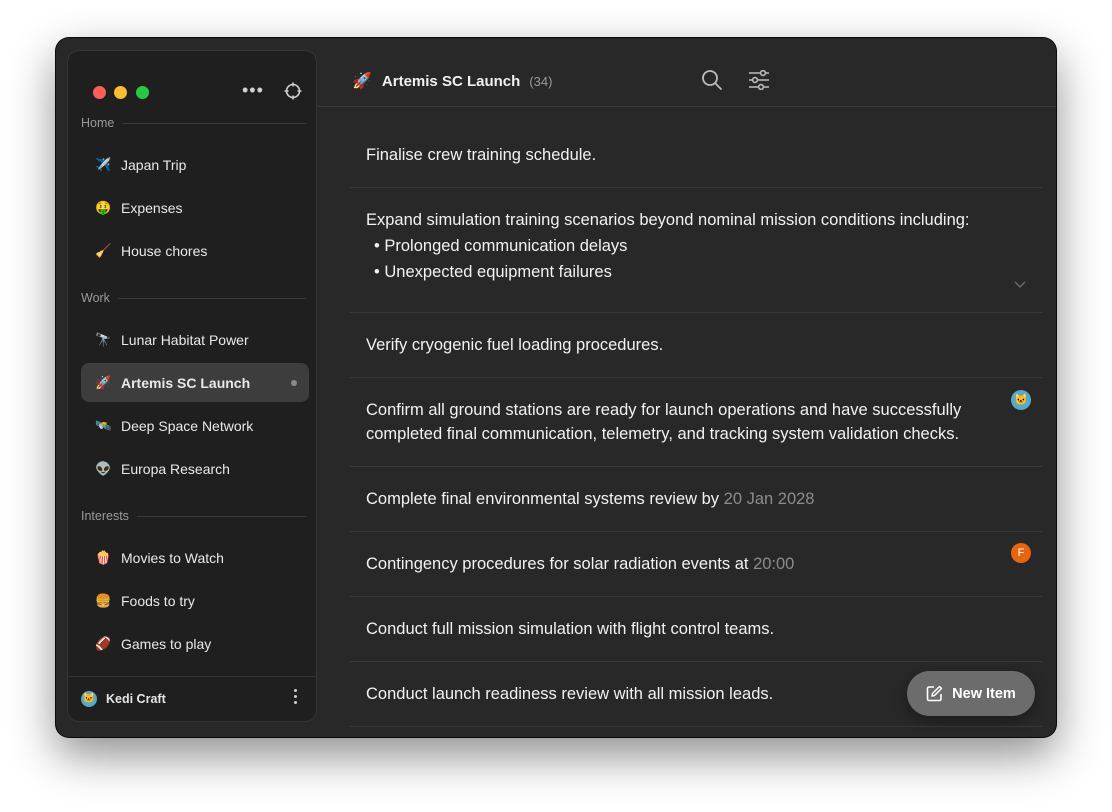 The width and height of the screenshot is (1112, 812). Describe the element at coordinates (481, 155) in the screenshot. I see `item-text: Finalise crew training schedule.` at that location.